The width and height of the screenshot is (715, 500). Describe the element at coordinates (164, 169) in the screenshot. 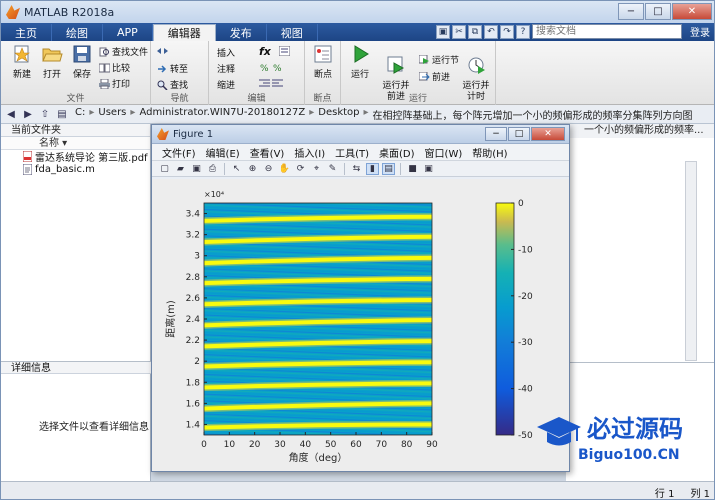

I see `new-figure-icon: ▢` at that location.